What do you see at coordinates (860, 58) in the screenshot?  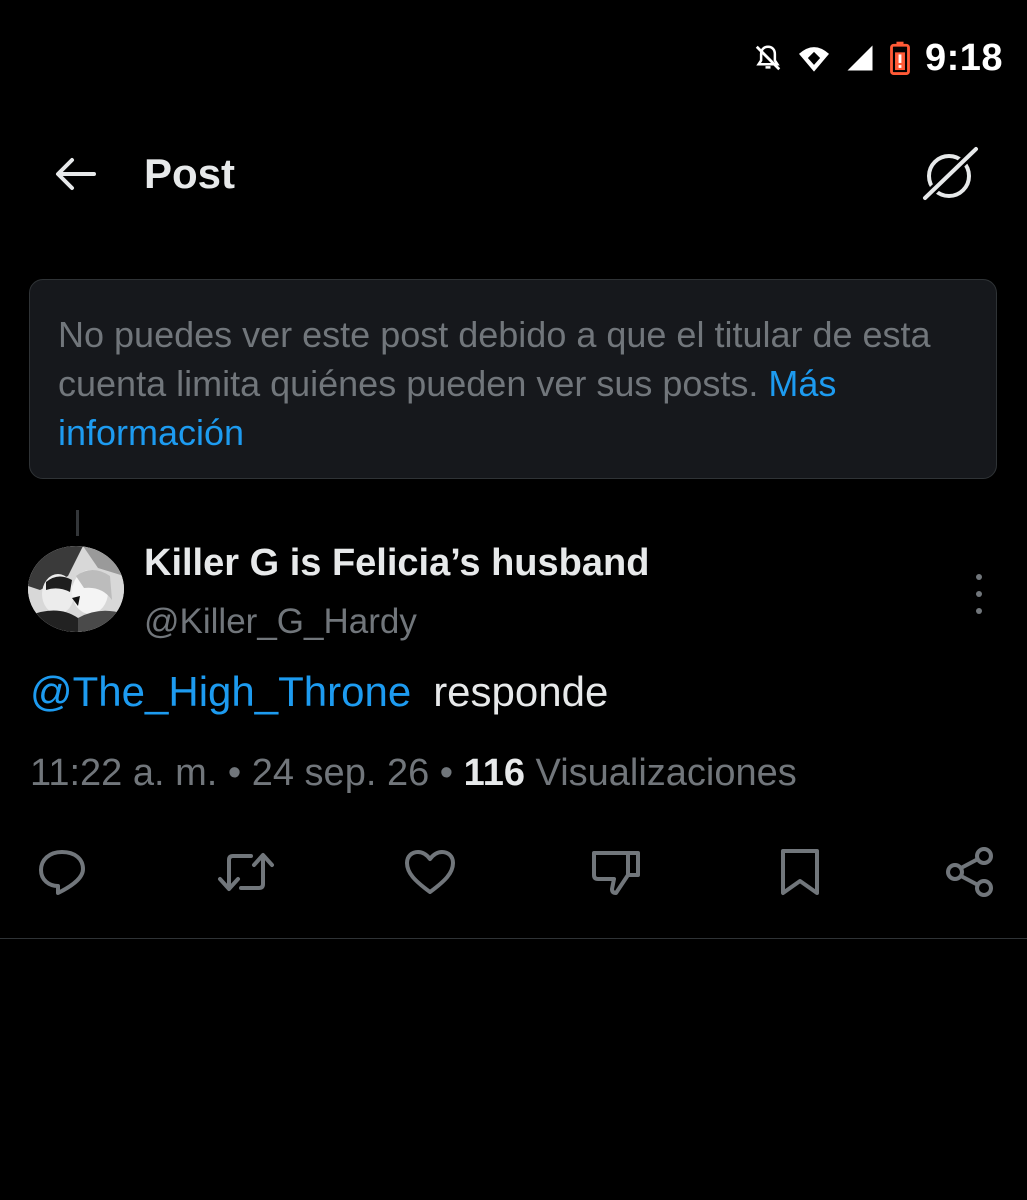 I see `signal-icon` at bounding box center [860, 58].